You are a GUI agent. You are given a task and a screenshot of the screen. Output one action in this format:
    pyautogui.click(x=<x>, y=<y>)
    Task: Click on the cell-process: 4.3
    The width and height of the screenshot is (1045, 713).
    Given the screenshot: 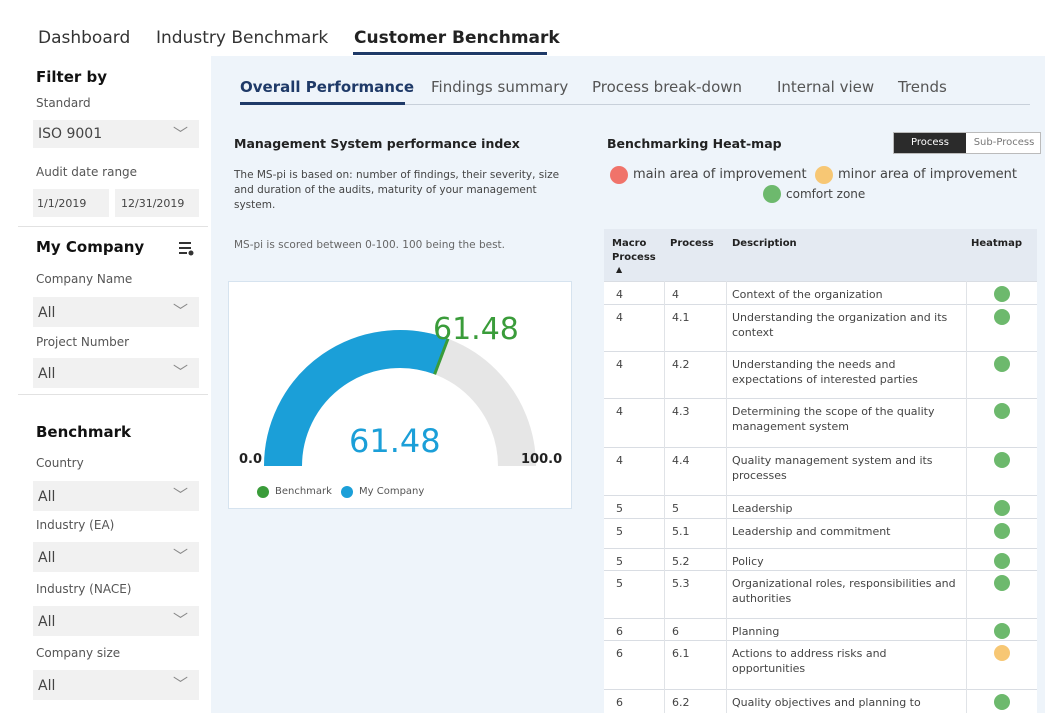 What is the action you would take?
    pyautogui.click(x=681, y=411)
    